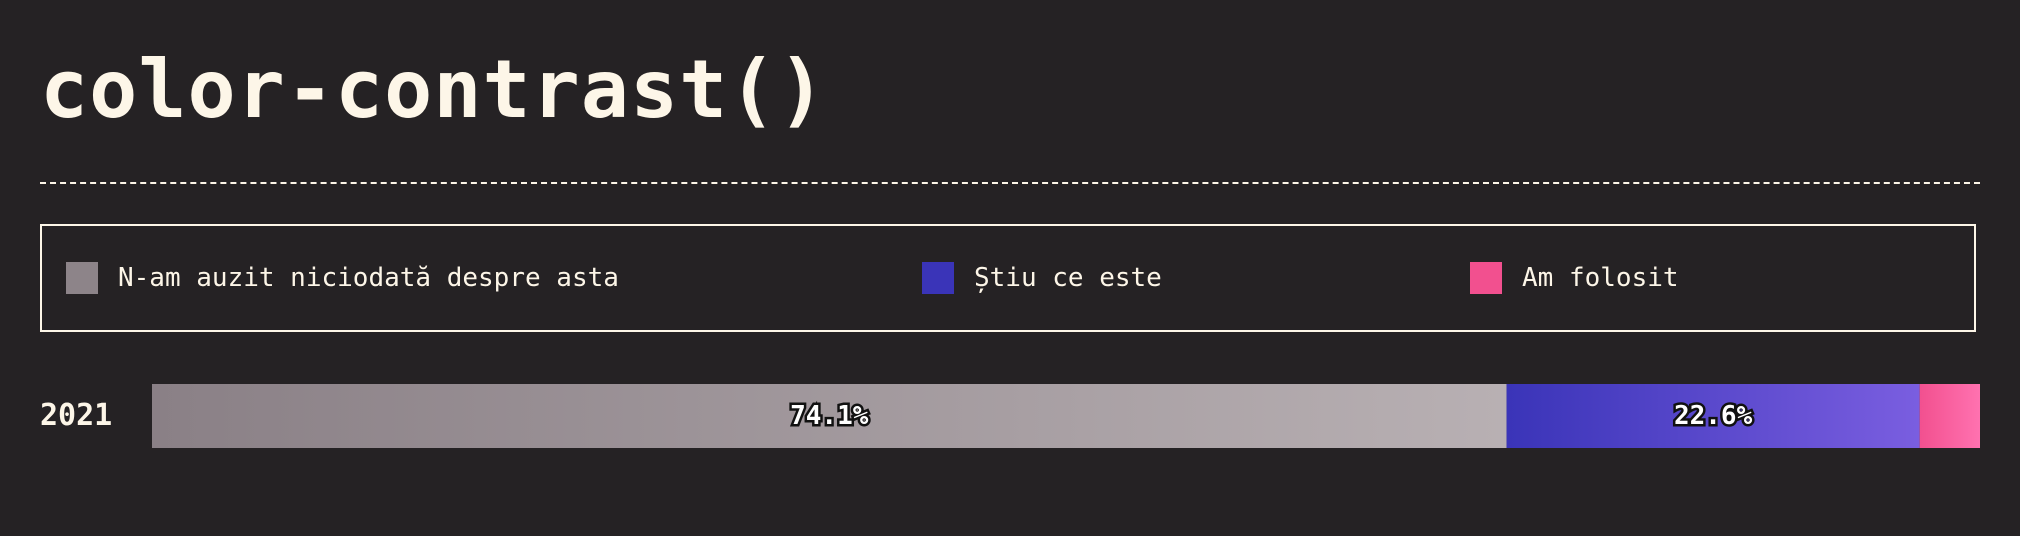 The height and width of the screenshot is (536, 2020). What do you see at coordinates (1713, 416) in the screenshot?
I see `data-label-know-what-it-is: 22.6%` at bounding box center [1713, 416].